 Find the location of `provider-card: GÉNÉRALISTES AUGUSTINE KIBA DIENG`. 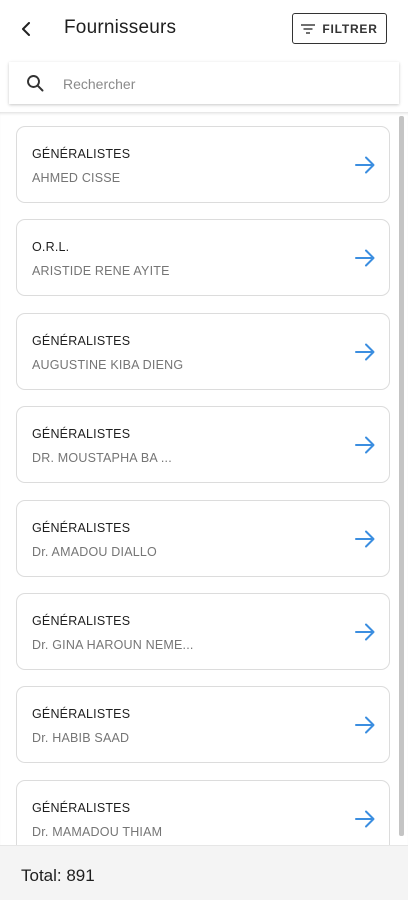

provider-card: GÉNÉRALISTES AUGUSTINE KIBA DIENG is located at coordinates (203, 351).